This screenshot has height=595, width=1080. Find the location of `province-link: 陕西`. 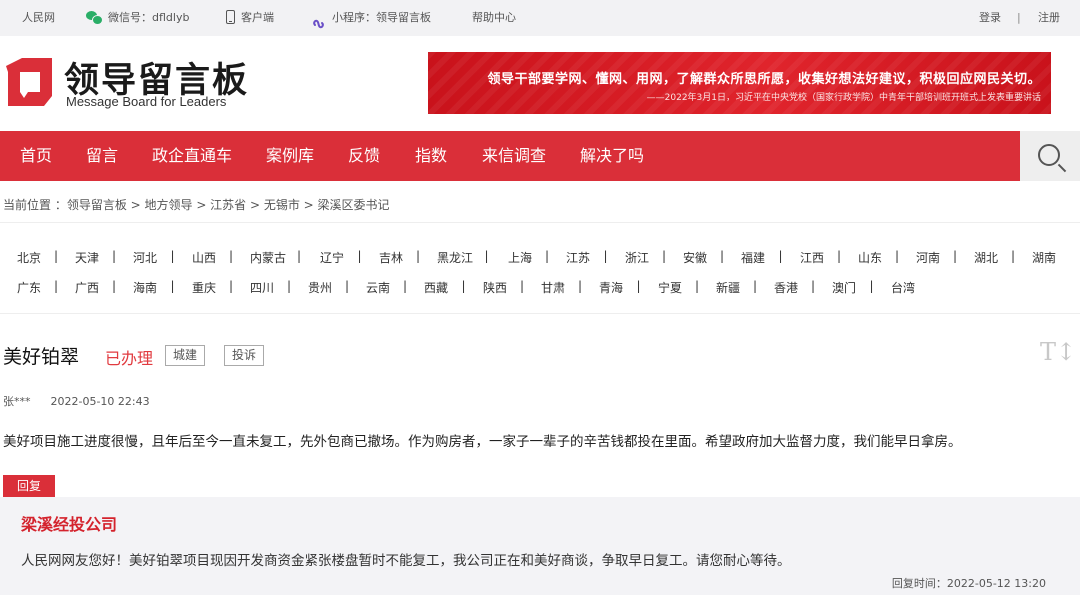

province-link: 陕西 is located at coordinates (495, 287).